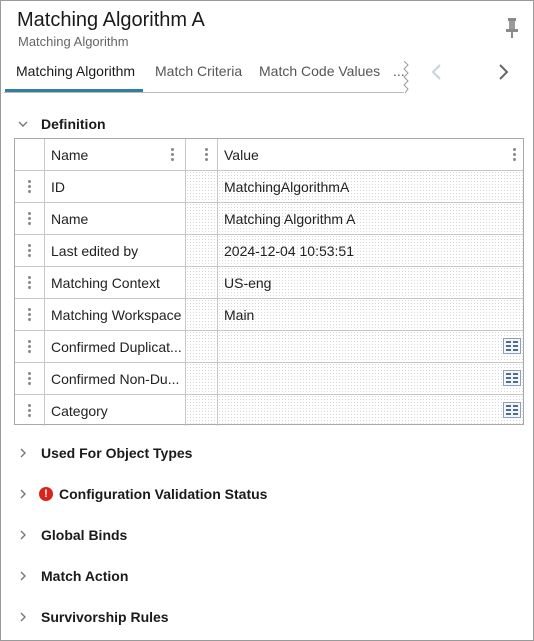 Image resolution: width=534 pixels, height=641 pixels. Describe the element at coordinates (46, 494) in the screenshot. I see `error-icon: !` at that location.